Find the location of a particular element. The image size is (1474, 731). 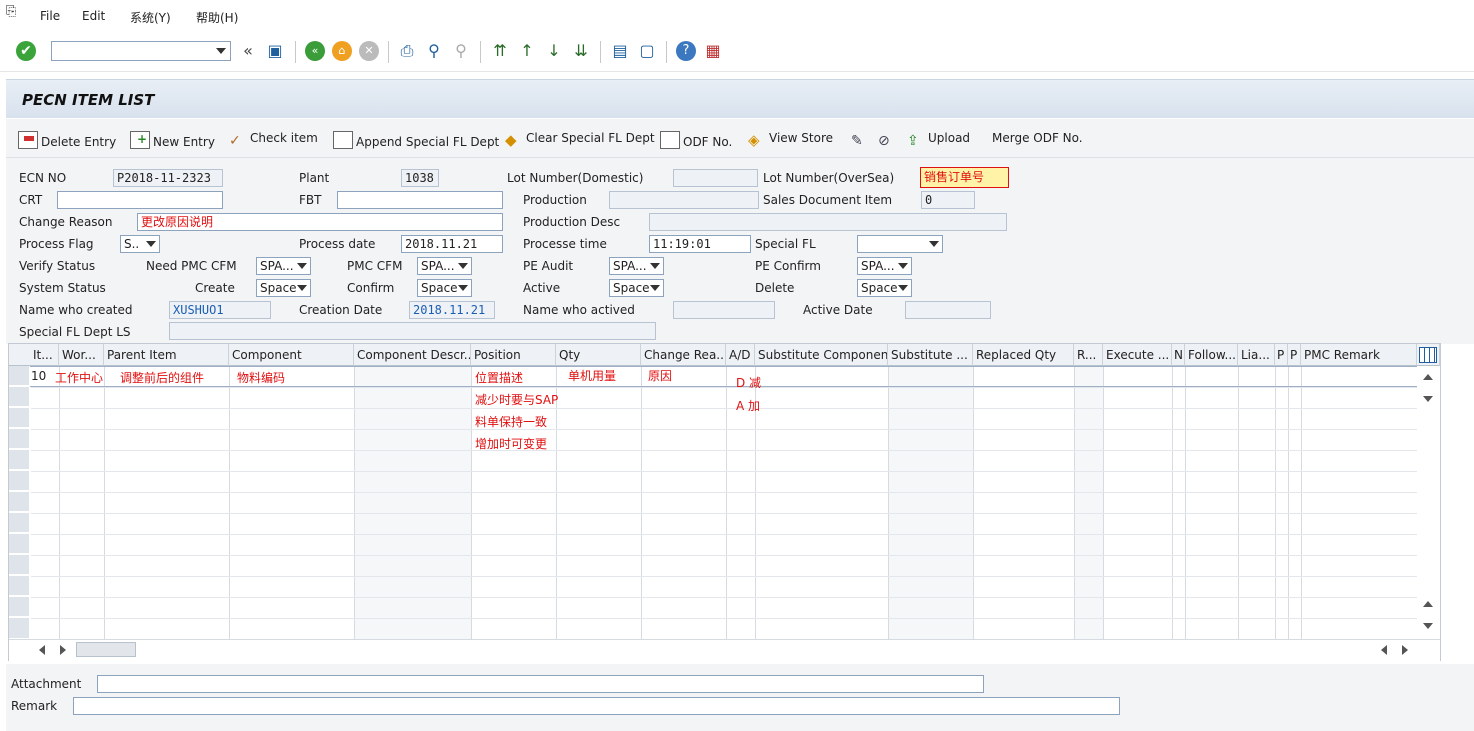

back-icon: « is located at coordinates (315, 51).